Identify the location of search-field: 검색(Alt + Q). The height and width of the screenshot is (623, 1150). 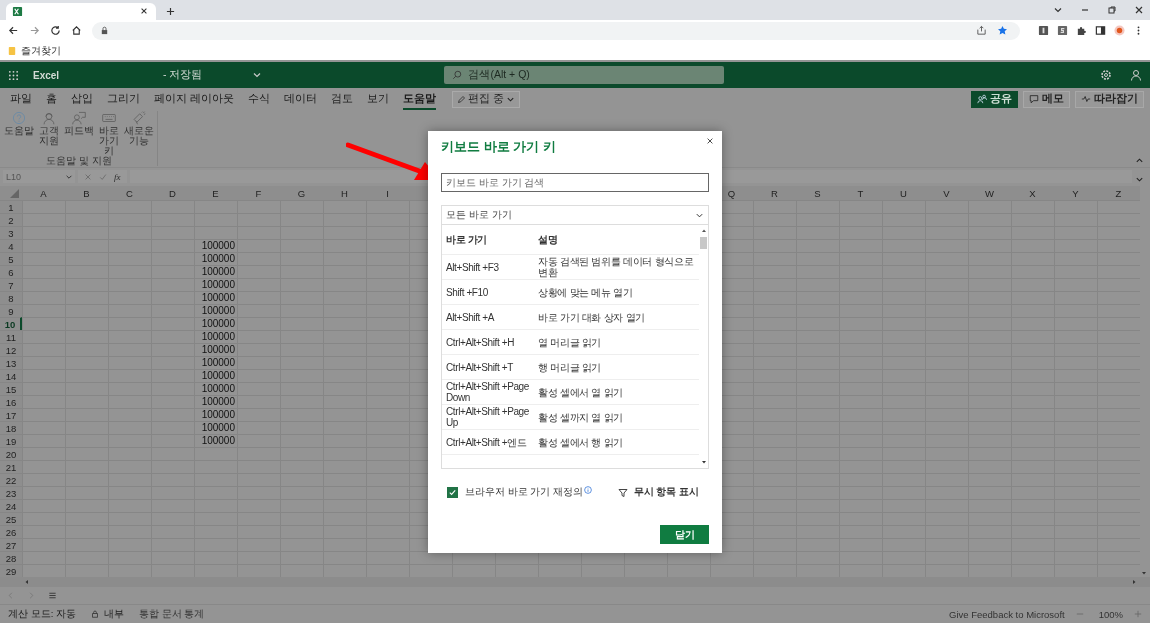
(584, 75).